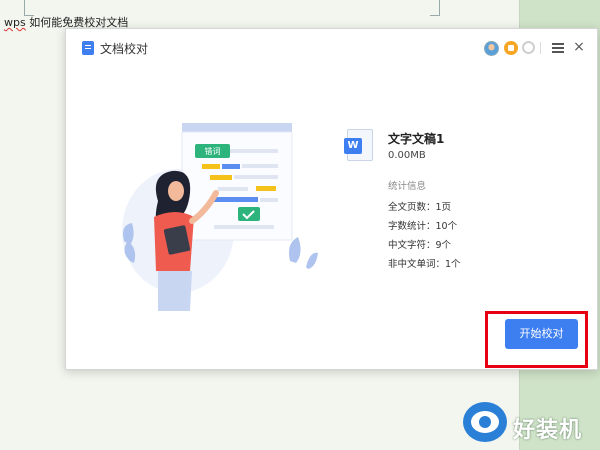  Describe the element at coordinates (491, 48) in the screenshot. I see `user-avatar` at that location.